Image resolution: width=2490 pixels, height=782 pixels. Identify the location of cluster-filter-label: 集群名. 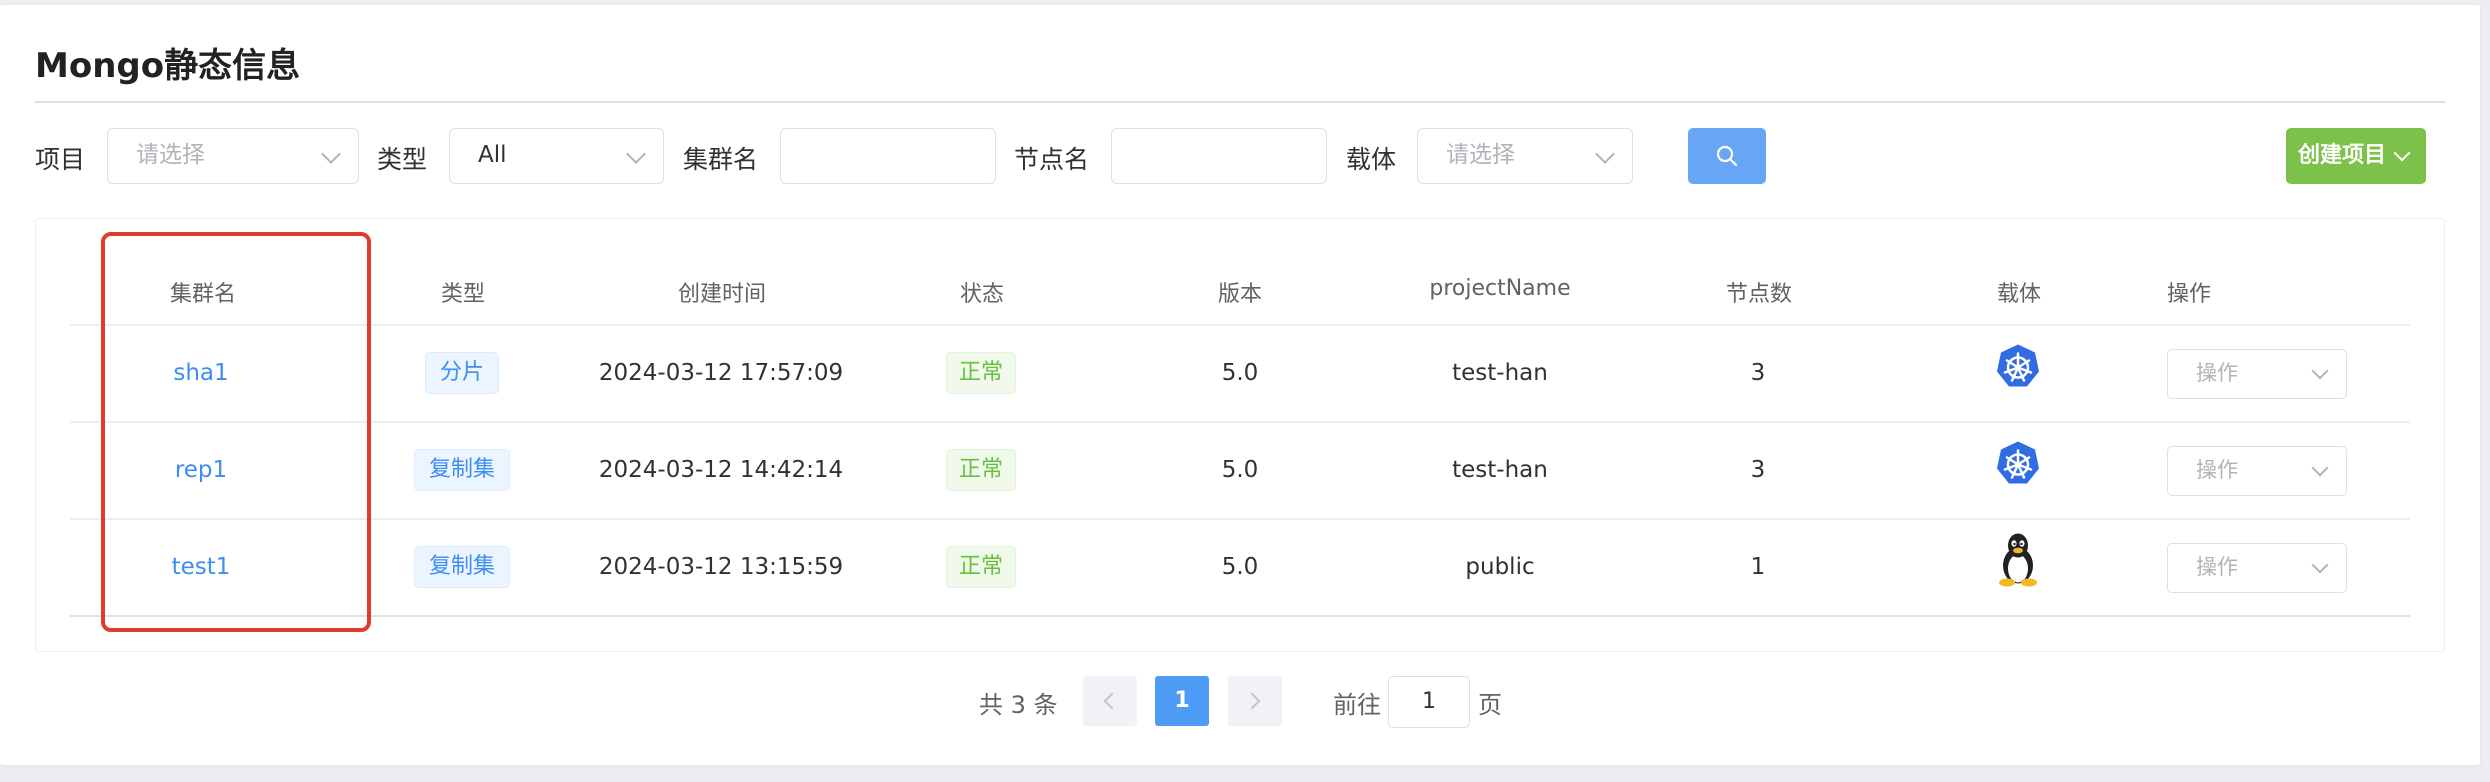
(721, 159).